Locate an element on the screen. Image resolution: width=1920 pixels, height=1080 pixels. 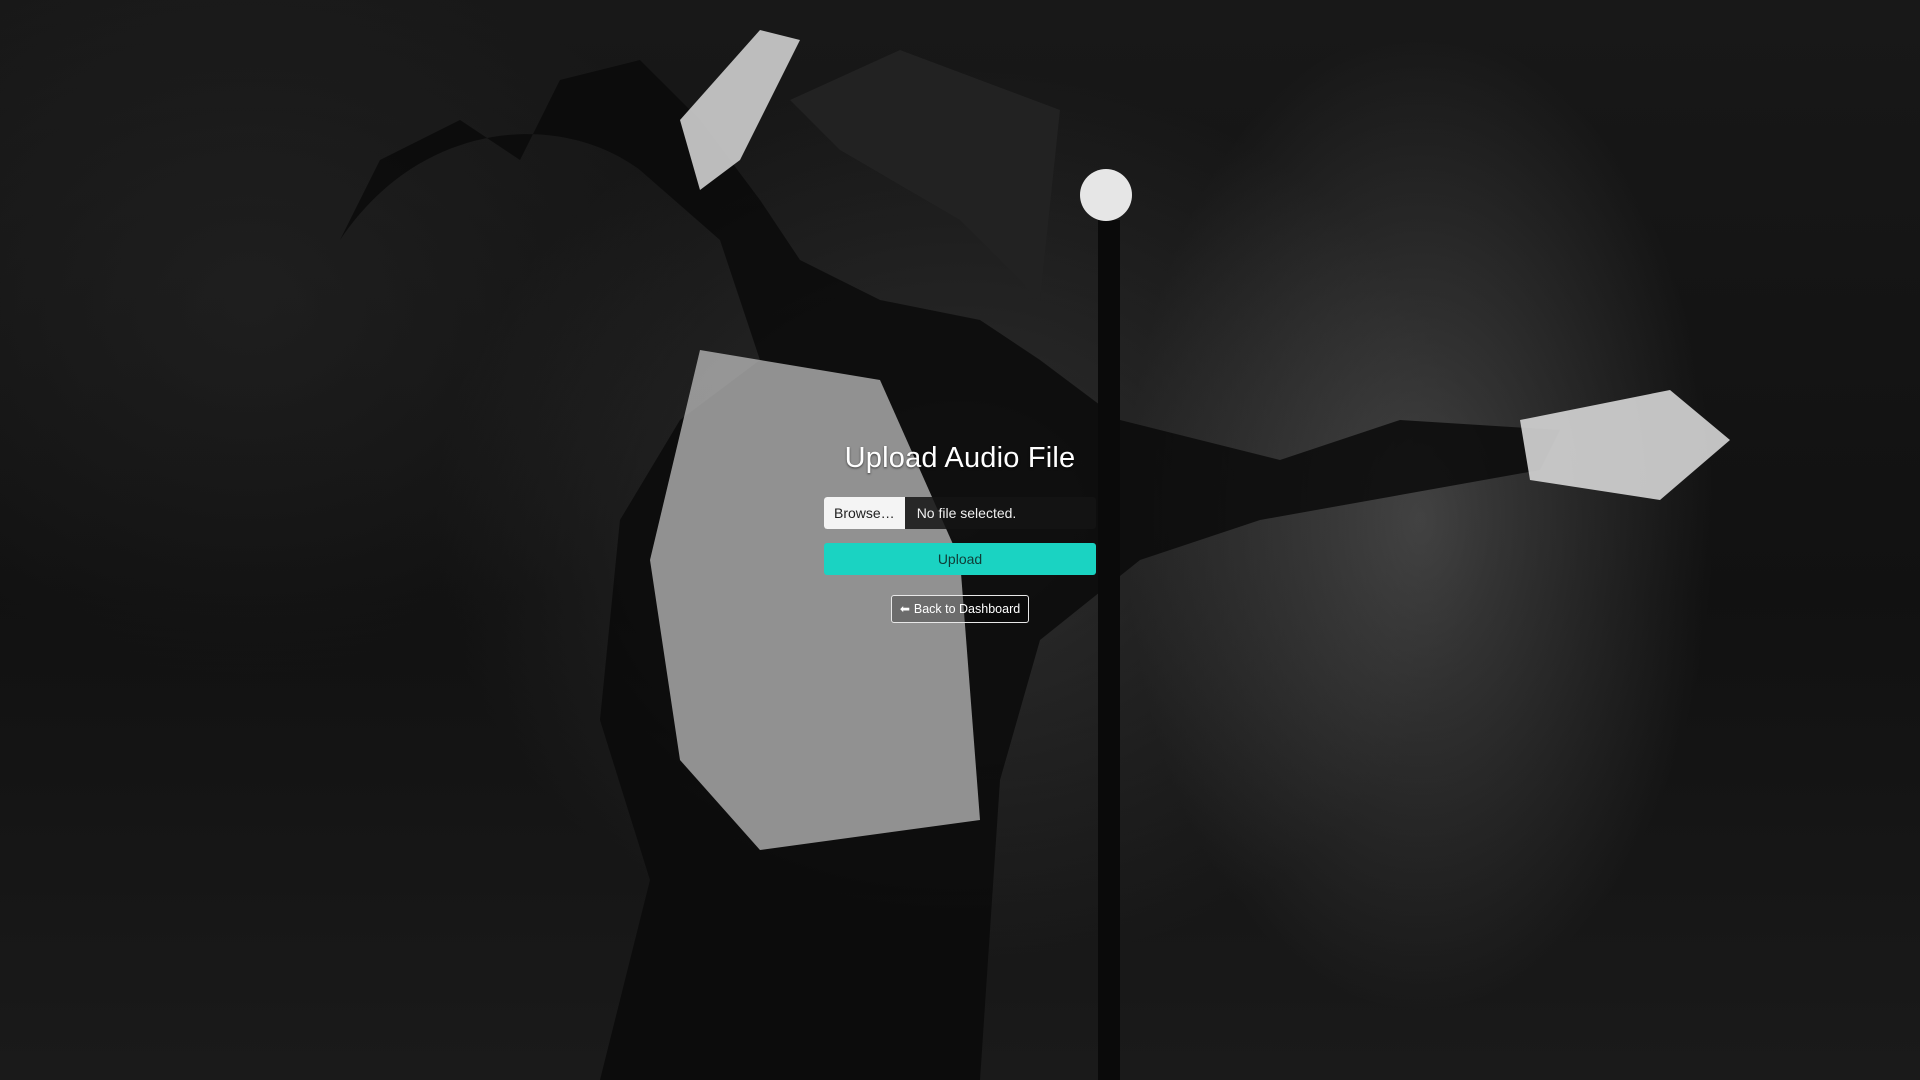
upload-button: Upload is located at coordinates (960, 559).